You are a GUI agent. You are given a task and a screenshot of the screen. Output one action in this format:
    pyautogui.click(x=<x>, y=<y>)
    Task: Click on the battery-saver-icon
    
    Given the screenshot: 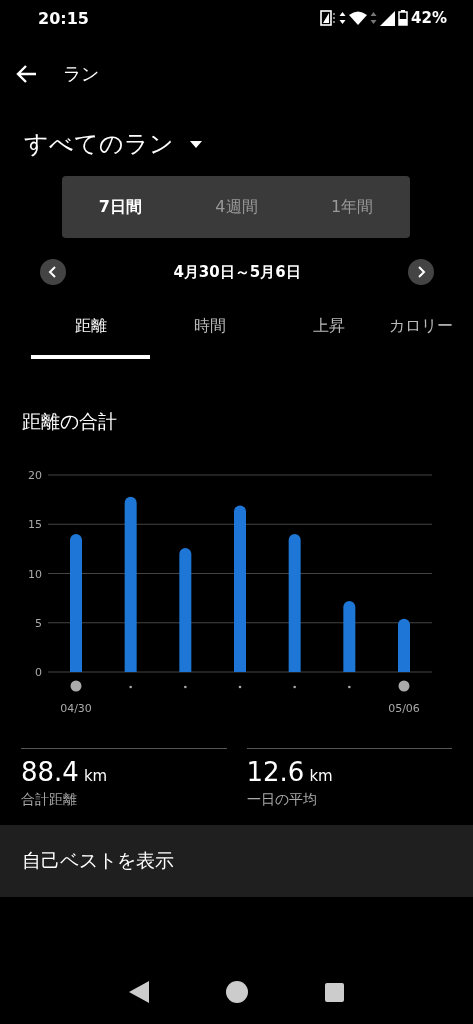 What is the action you would take?
    pyautogui.click(x=328, y=18)
    